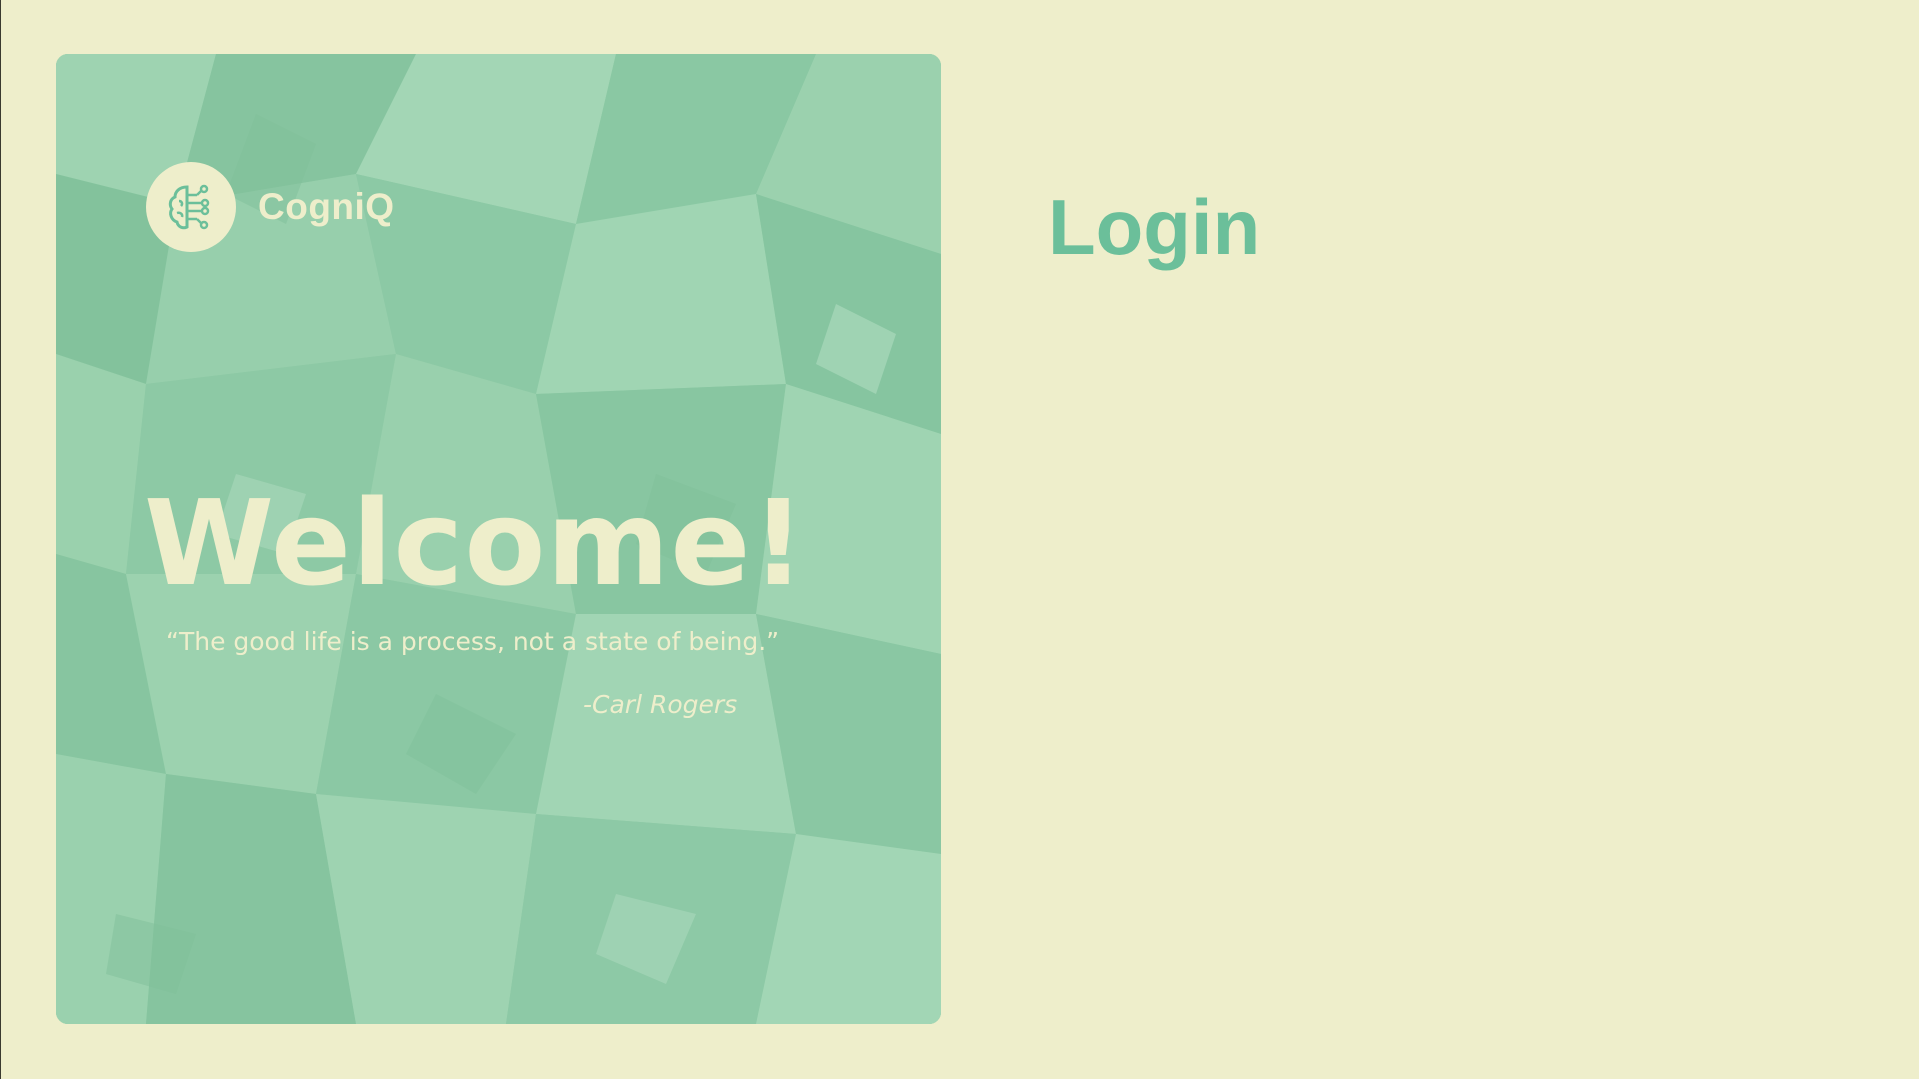 The height and width of the screenshot is (1079, 1919). Describe the element at coordinates (191, 207) in the screenshot. I see `brain-circuit-icon` at that location.